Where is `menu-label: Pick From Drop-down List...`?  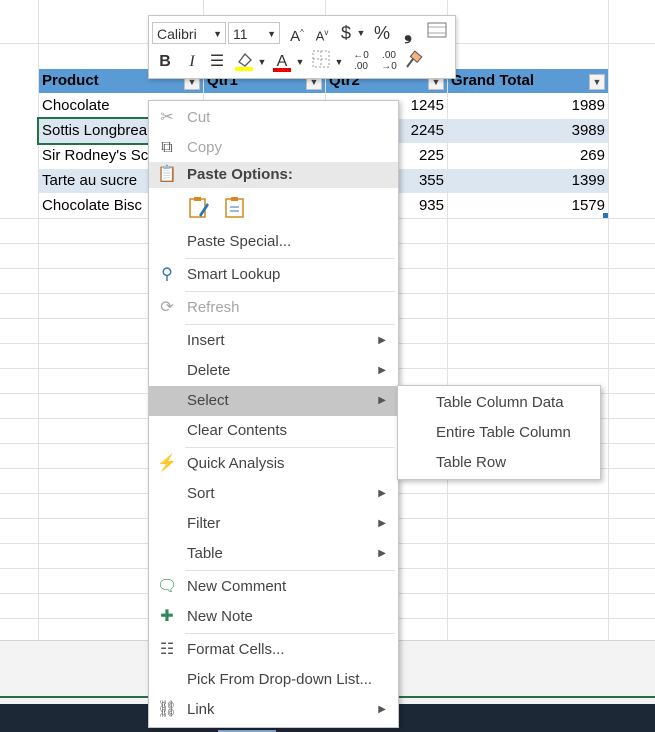
menu-label: Pick From Drop-down List... is located at coordinates (280, 679).